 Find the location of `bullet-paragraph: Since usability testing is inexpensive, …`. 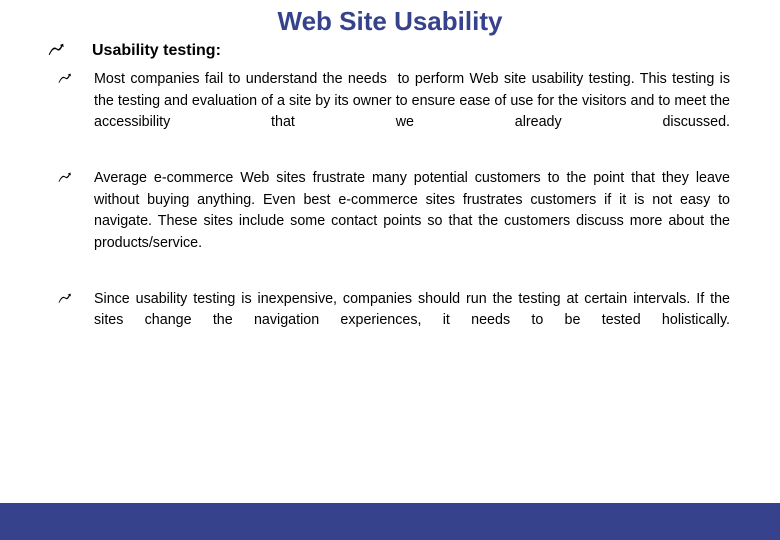

bullet-paragraph: Since usability testing is inexpensive, … is located at coordinates (414, 309).